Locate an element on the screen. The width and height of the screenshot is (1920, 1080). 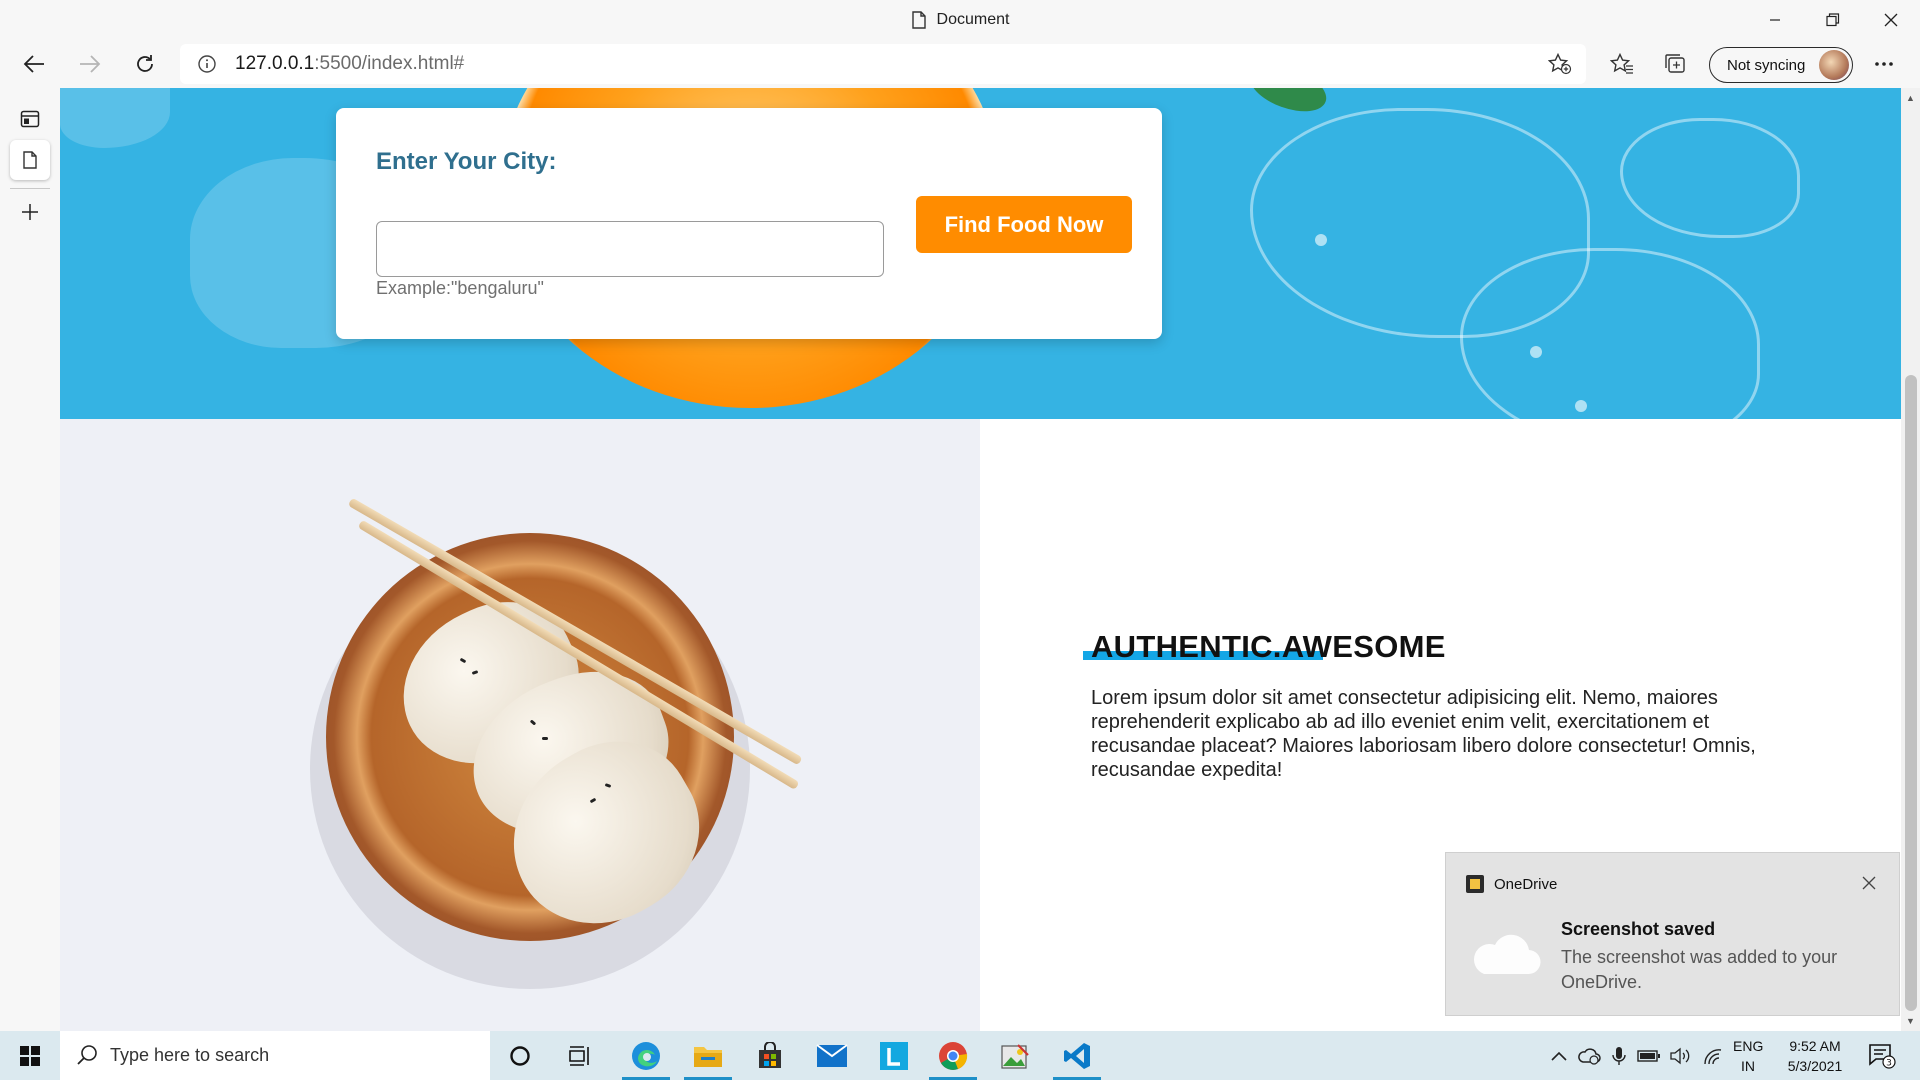
scroll-up-arrow-icon: ▲ is located at coordinates (1910, 98).